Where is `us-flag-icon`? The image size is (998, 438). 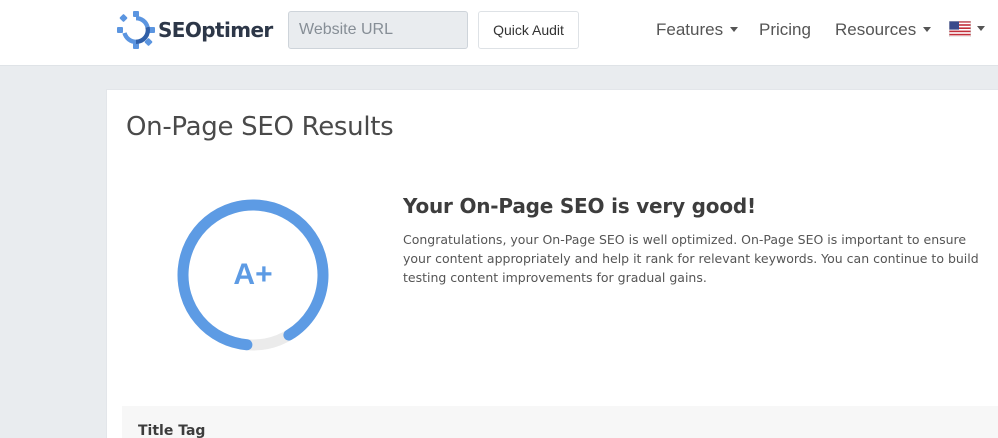
us-flag-icon is located at coordinates (960, 29).